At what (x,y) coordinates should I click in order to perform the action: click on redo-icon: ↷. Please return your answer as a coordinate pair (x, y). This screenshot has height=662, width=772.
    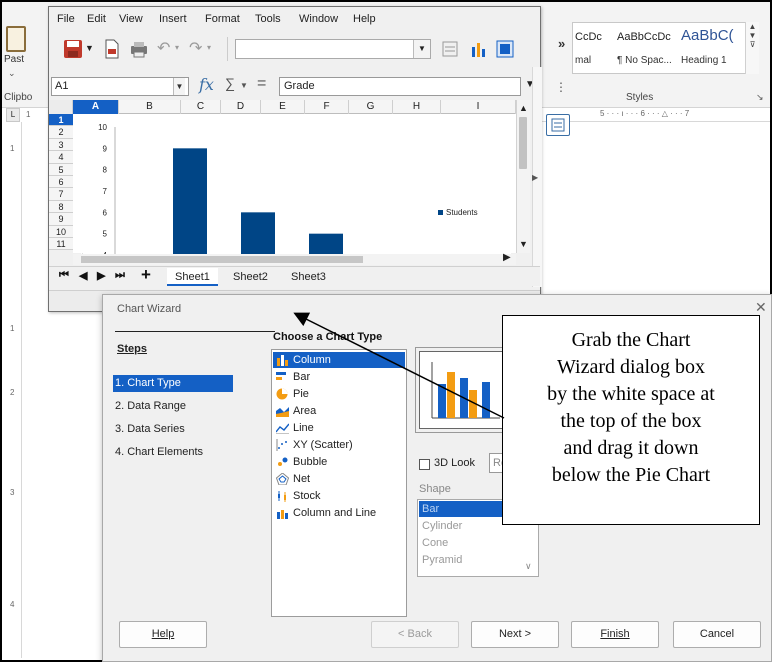
    Looking at the image, I should click on (195, 48).